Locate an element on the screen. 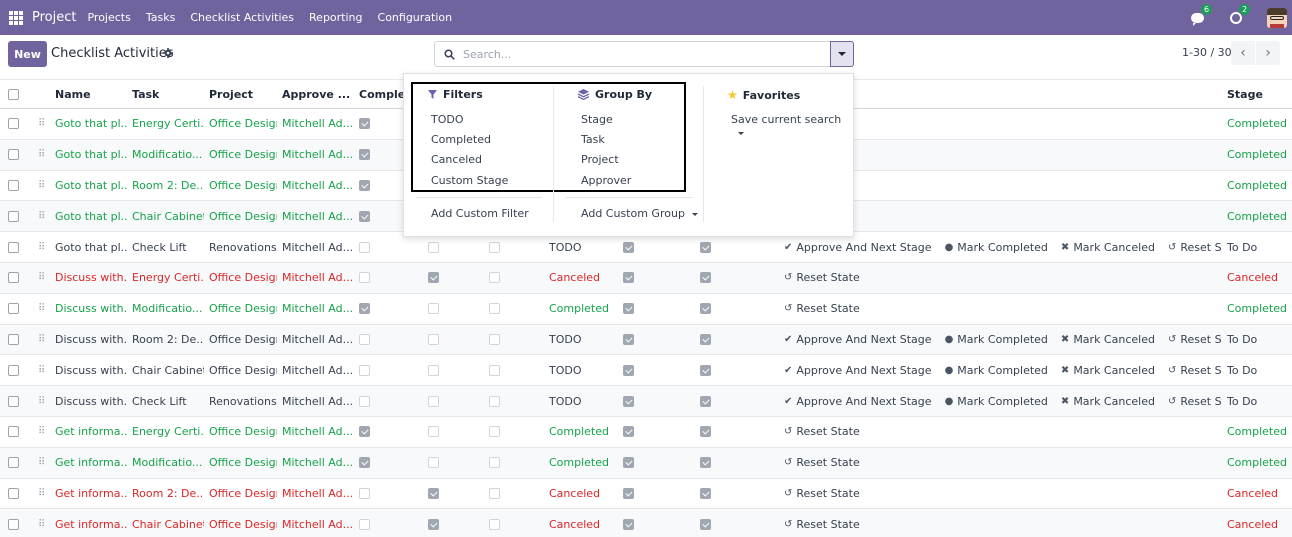 This screenshot has height=537, width=1292. groupby-stage: Stage is located at coordinates (597, 119).